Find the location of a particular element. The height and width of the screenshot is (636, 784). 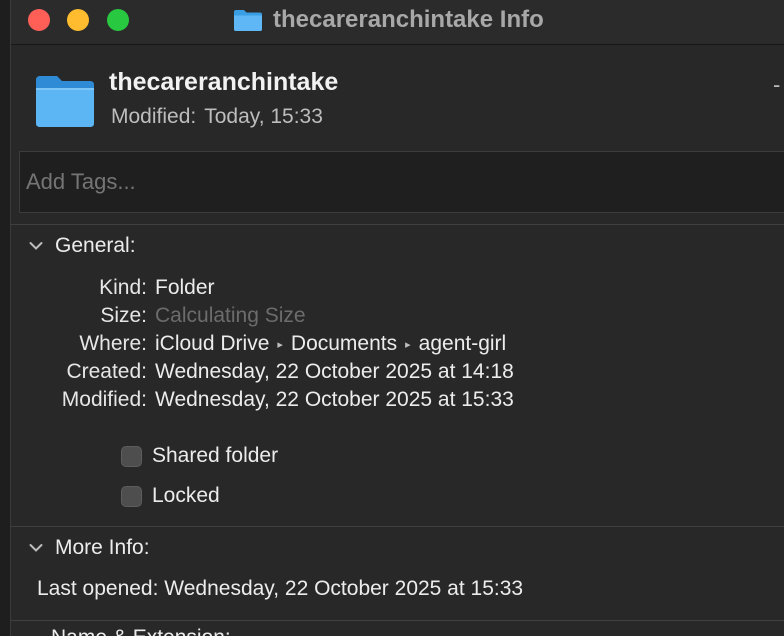

created-label: Created: is located at coordinates (106, 371).